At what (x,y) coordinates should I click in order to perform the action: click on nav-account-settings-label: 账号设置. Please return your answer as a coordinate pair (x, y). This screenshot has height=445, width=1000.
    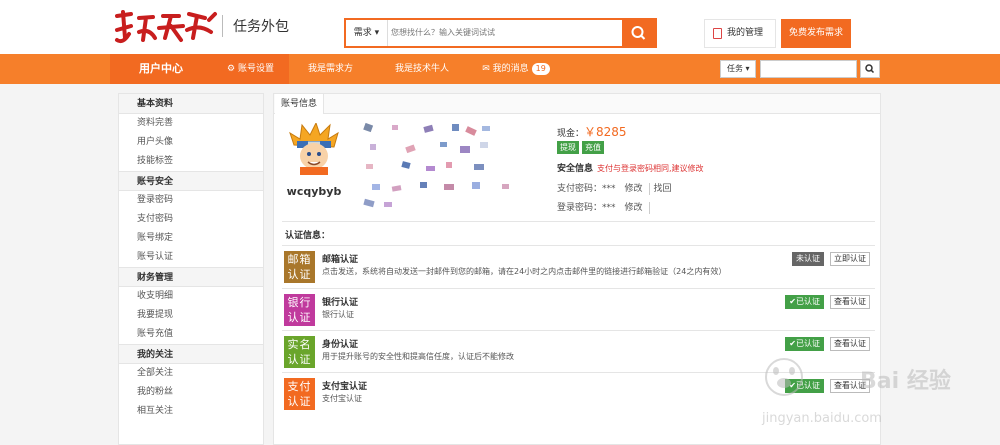
    Looking at the image, I should click on (255, 69).